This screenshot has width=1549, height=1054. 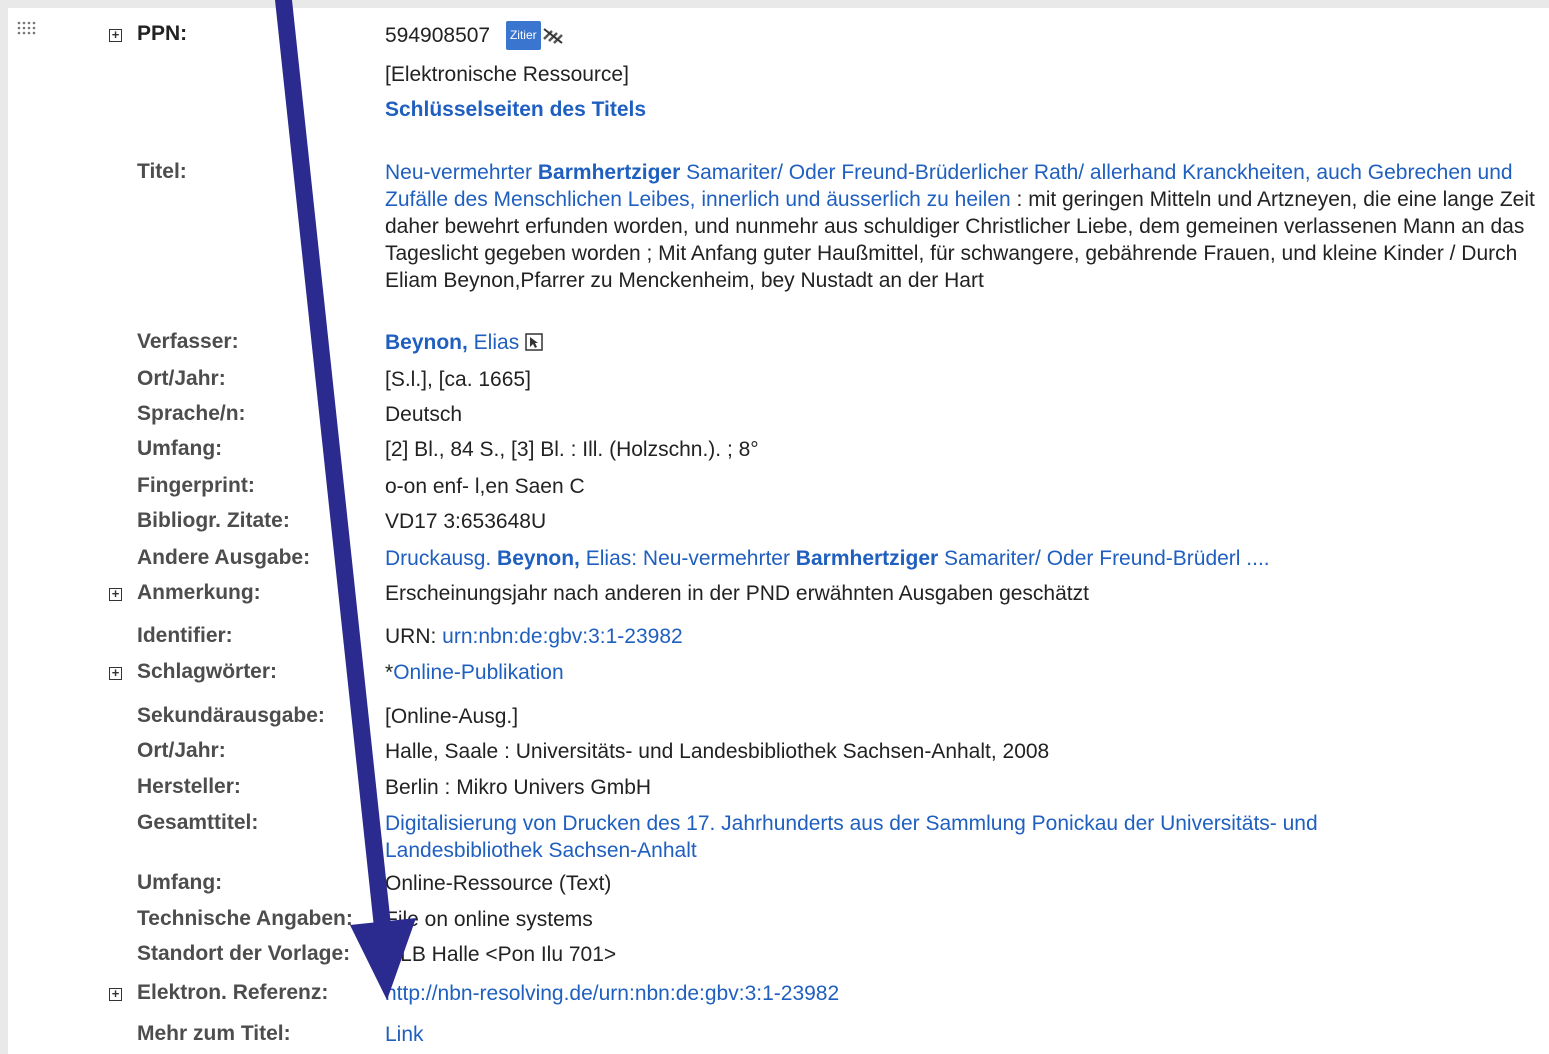 I want to click on schlagwoerter-prefix: *, so click(x=389, y=672).